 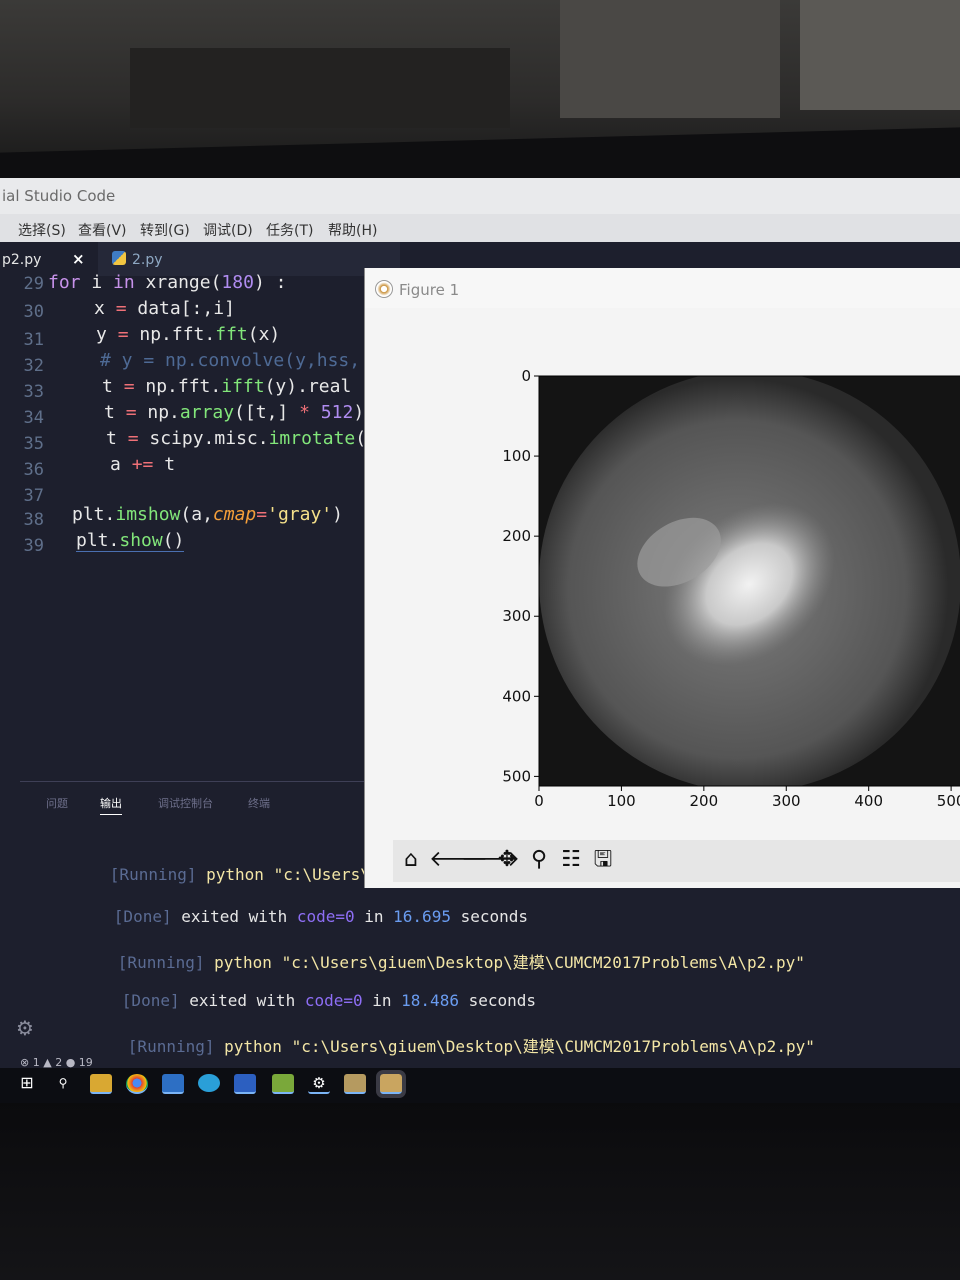 I want to click on code-line: t = np.fft.ifft(y).real, so click(x=227, y=386).